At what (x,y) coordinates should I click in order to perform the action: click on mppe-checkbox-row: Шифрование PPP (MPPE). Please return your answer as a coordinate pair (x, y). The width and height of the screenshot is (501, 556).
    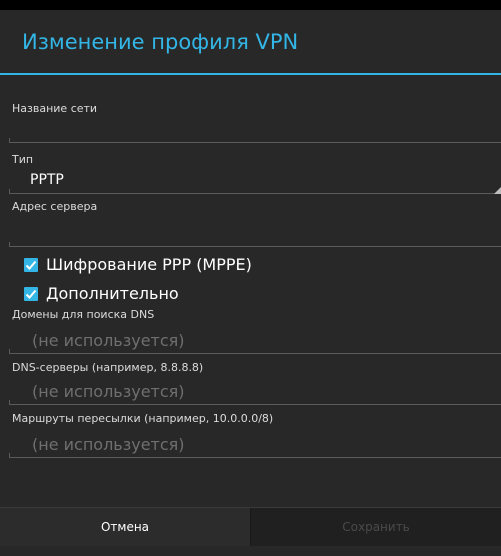
    Looking at the image, I should click on (256, 264).